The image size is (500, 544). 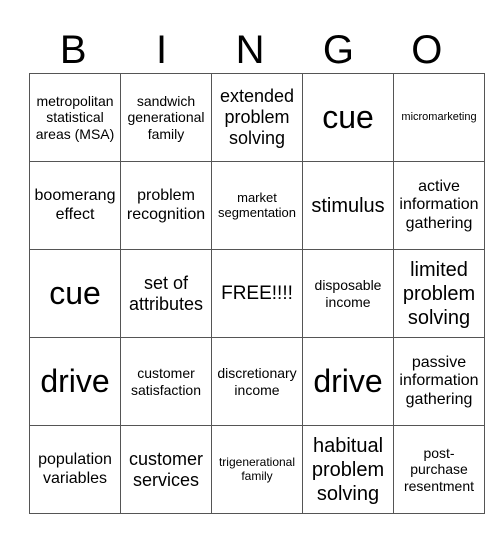 I want to click on header-letter-o: O, so click(x=427, y=50).